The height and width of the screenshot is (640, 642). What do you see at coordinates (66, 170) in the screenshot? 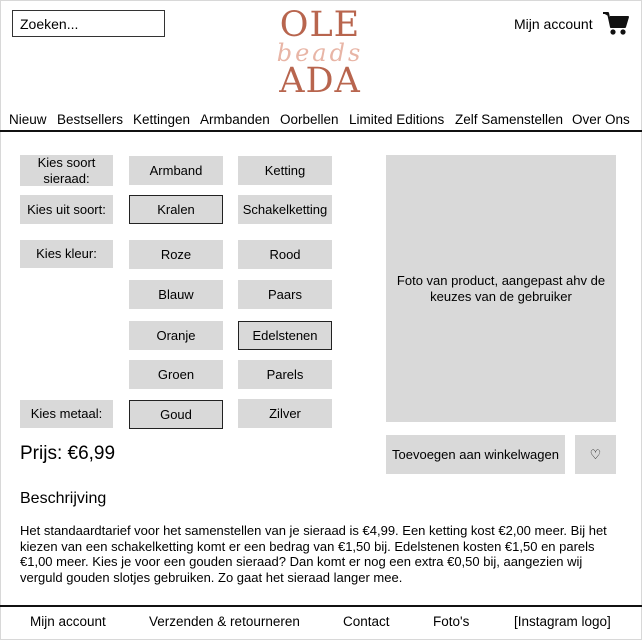
I see `type-label: Kies soort sieraad:` at bounding box center [66, 170].